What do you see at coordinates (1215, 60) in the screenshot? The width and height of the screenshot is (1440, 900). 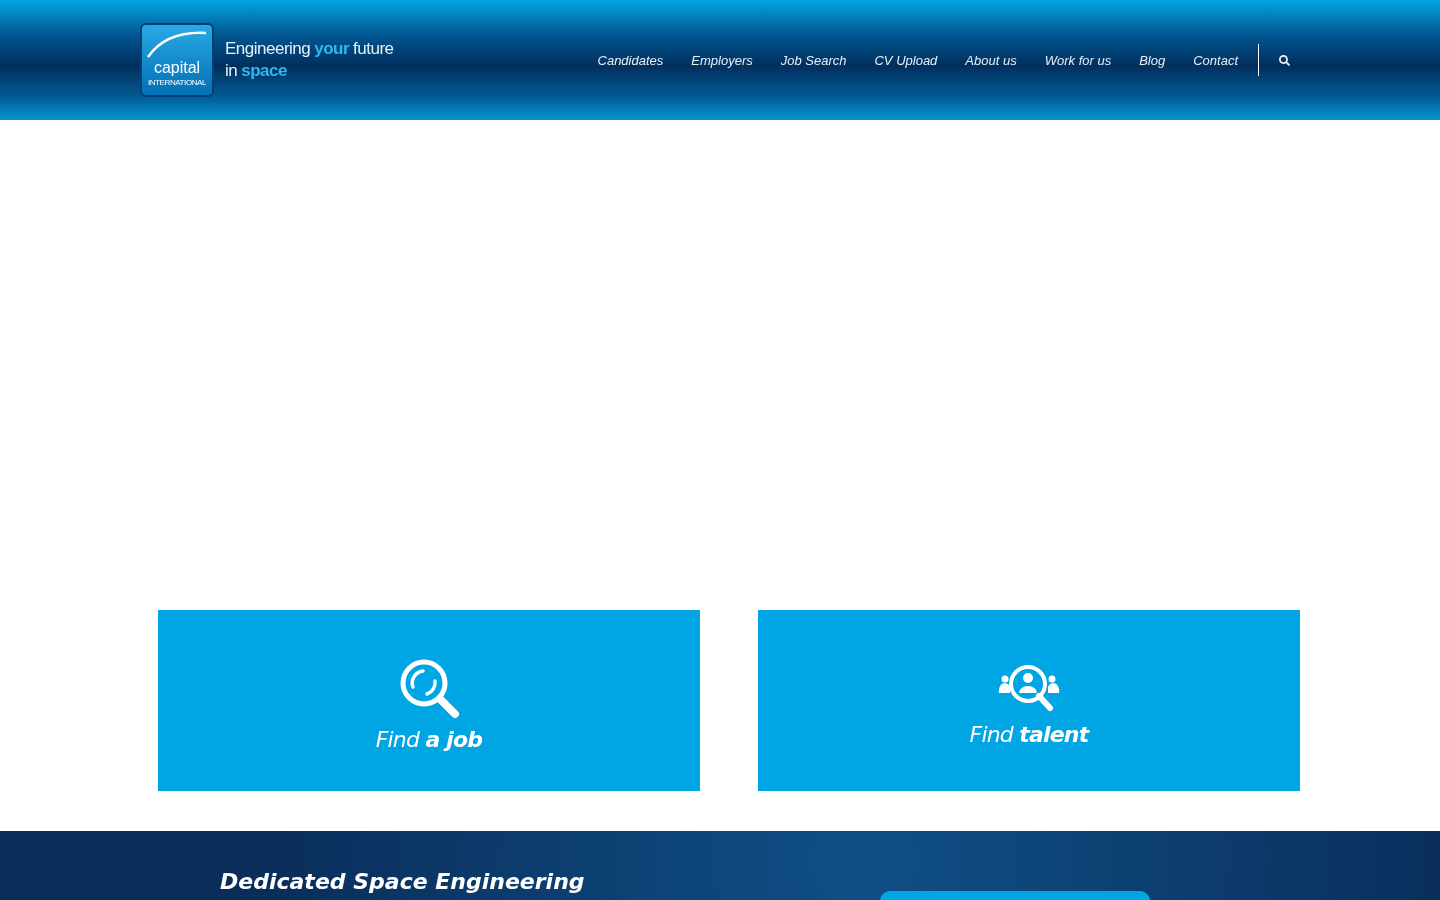 I see `nav-link: Contact` at bounding box center [1215, 60].